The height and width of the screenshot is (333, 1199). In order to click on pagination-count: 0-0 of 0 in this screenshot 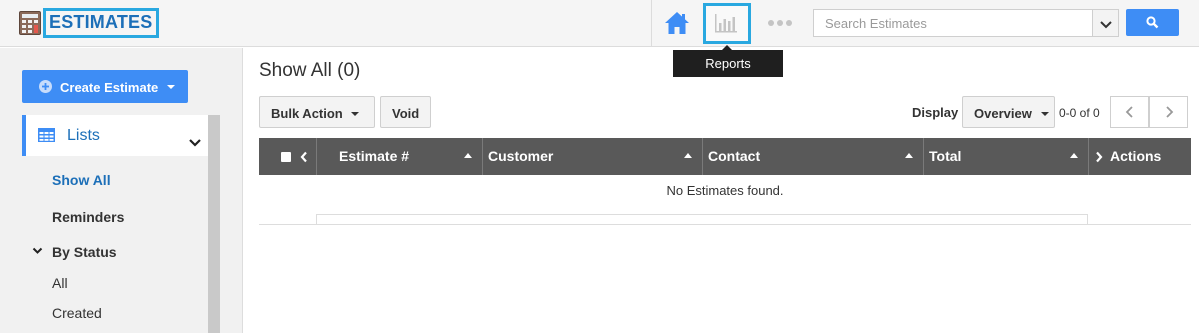, I will do `click(1079, 113)`.